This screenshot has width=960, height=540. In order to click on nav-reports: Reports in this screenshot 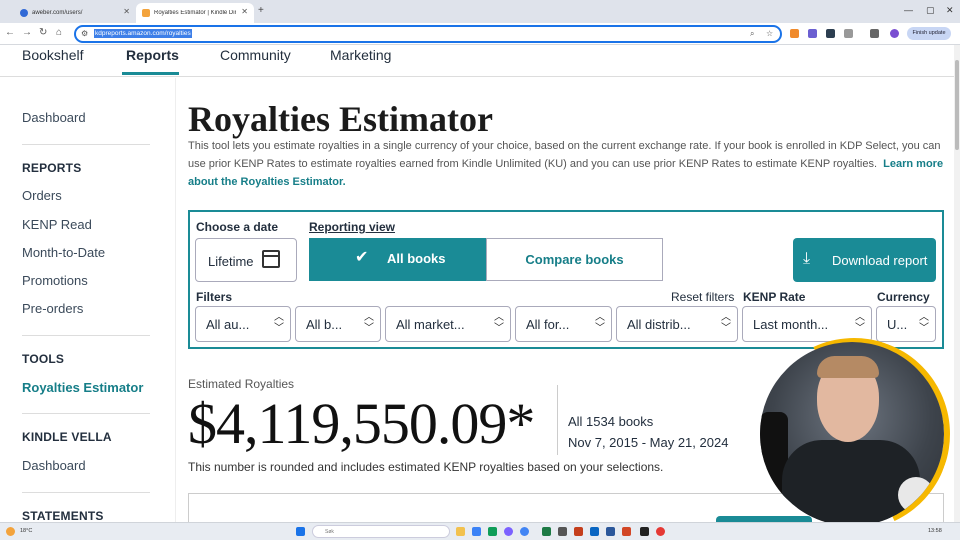, I will do `click(152, 55)`.